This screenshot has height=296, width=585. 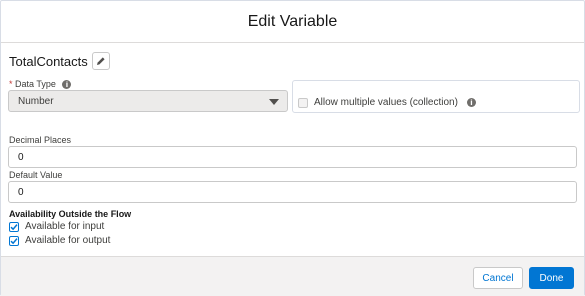 I want to click on data-type-label: * Data Type i, so click(x=40, y=84).